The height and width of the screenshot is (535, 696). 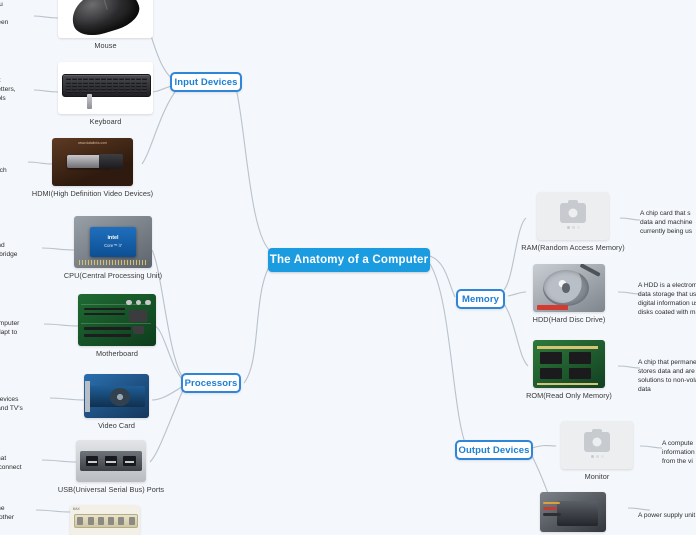 I want to click on leaf-caption: Mouse, so click(x=105, y=45).